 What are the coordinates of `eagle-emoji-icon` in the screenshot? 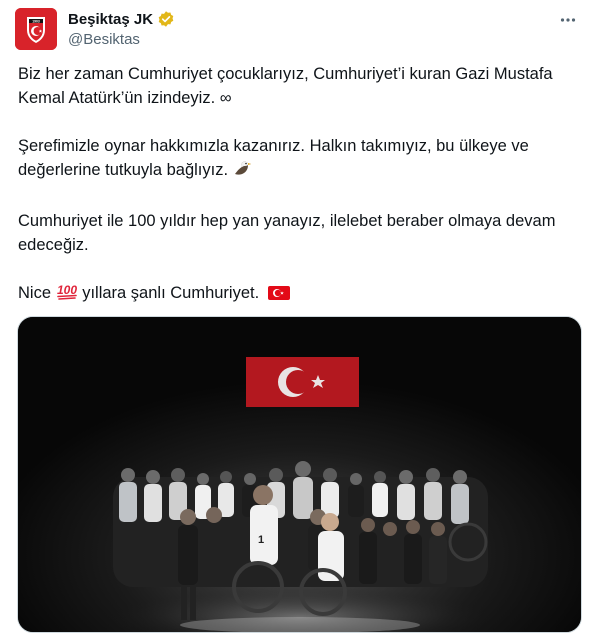 It's located at (243, 171).